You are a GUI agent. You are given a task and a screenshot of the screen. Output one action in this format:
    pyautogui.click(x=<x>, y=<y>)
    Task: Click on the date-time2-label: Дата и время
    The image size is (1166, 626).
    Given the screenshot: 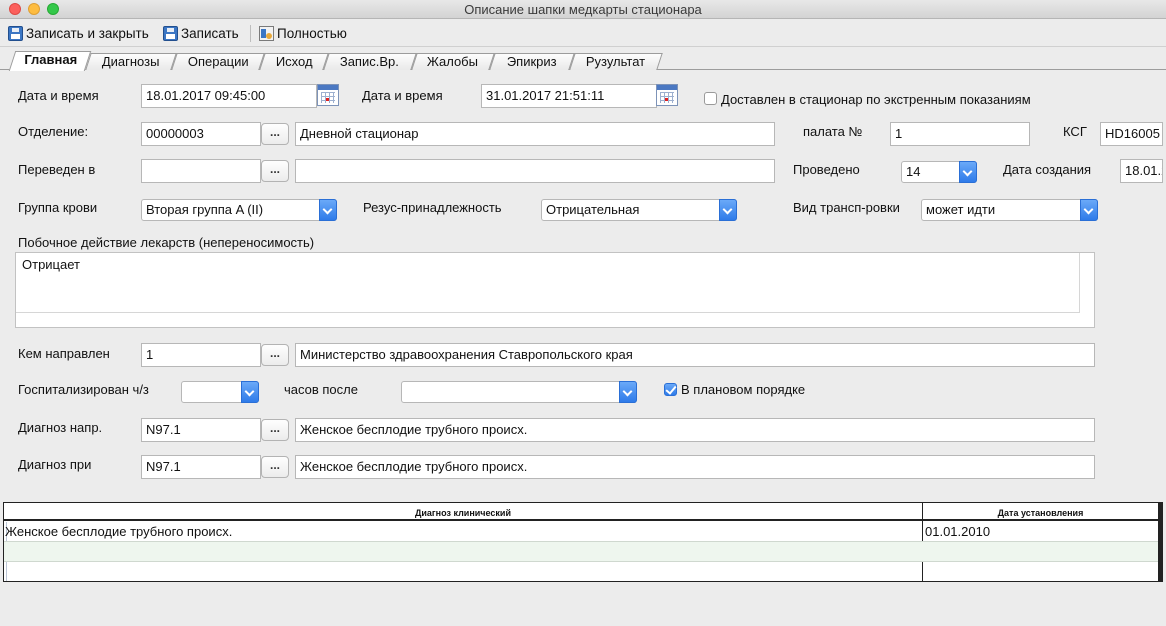 What is the action you would take?
    pyautogui.click(x=402, y=95)
    